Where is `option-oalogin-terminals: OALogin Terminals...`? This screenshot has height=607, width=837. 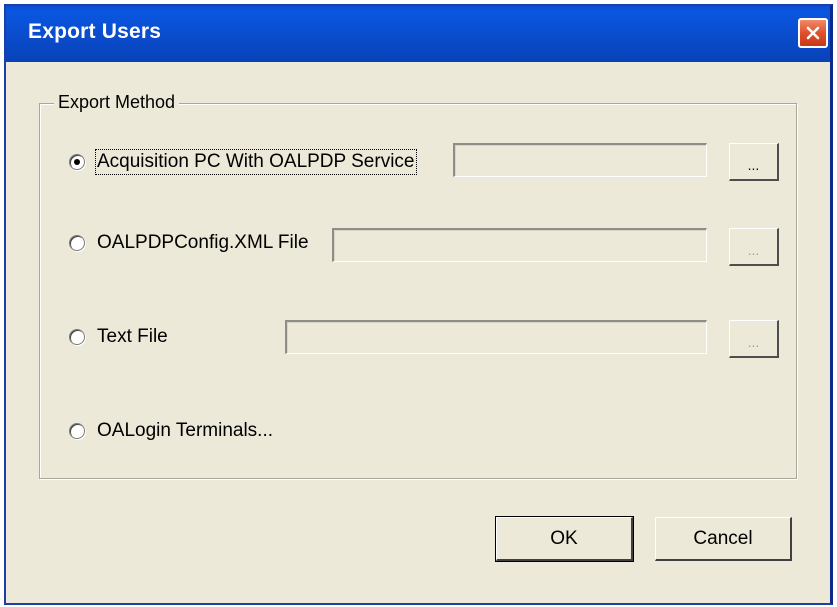 option-oalogin-terminals: OALogin Terminals... is located at coordinates (171, 431).